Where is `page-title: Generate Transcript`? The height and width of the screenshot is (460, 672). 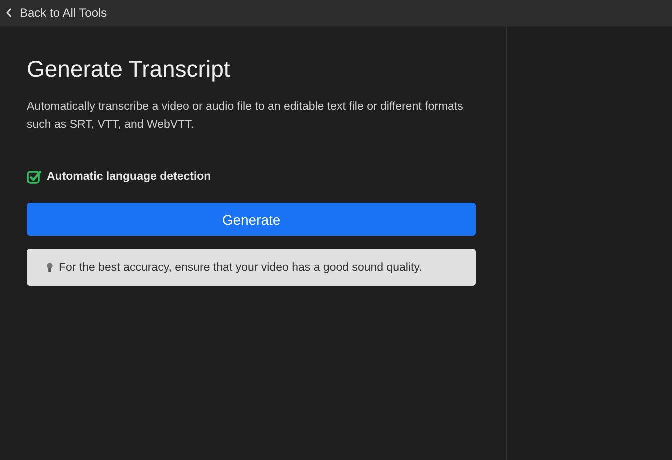
page-title: Generate Transcript is located at coordinates (129, 69).